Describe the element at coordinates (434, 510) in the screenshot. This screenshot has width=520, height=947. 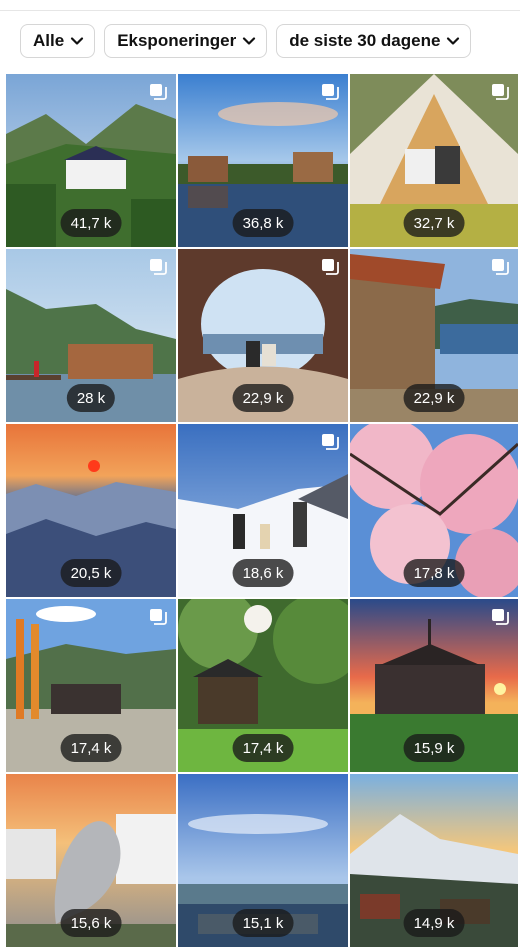
I see `post-tile: 17,8 k` at that location.